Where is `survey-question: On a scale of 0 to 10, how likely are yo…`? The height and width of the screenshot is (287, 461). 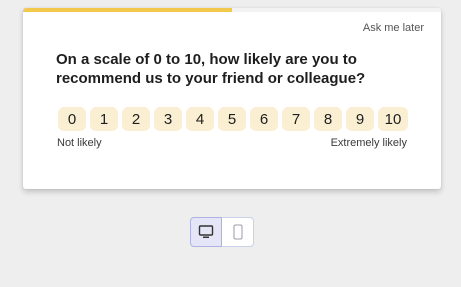 survey-question: On a scale of 0 to 10, how likely are yo… is located at coordinates (211, 69).